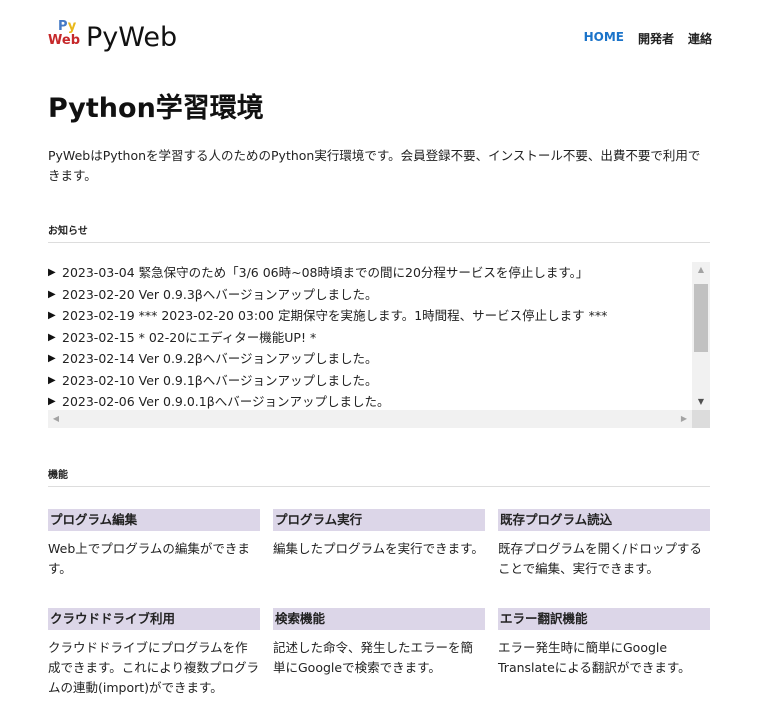  I want to click on feature-description: 記述した命令、発生したエラーを簡単にGoogleで検索できます。, so click(373, 657).